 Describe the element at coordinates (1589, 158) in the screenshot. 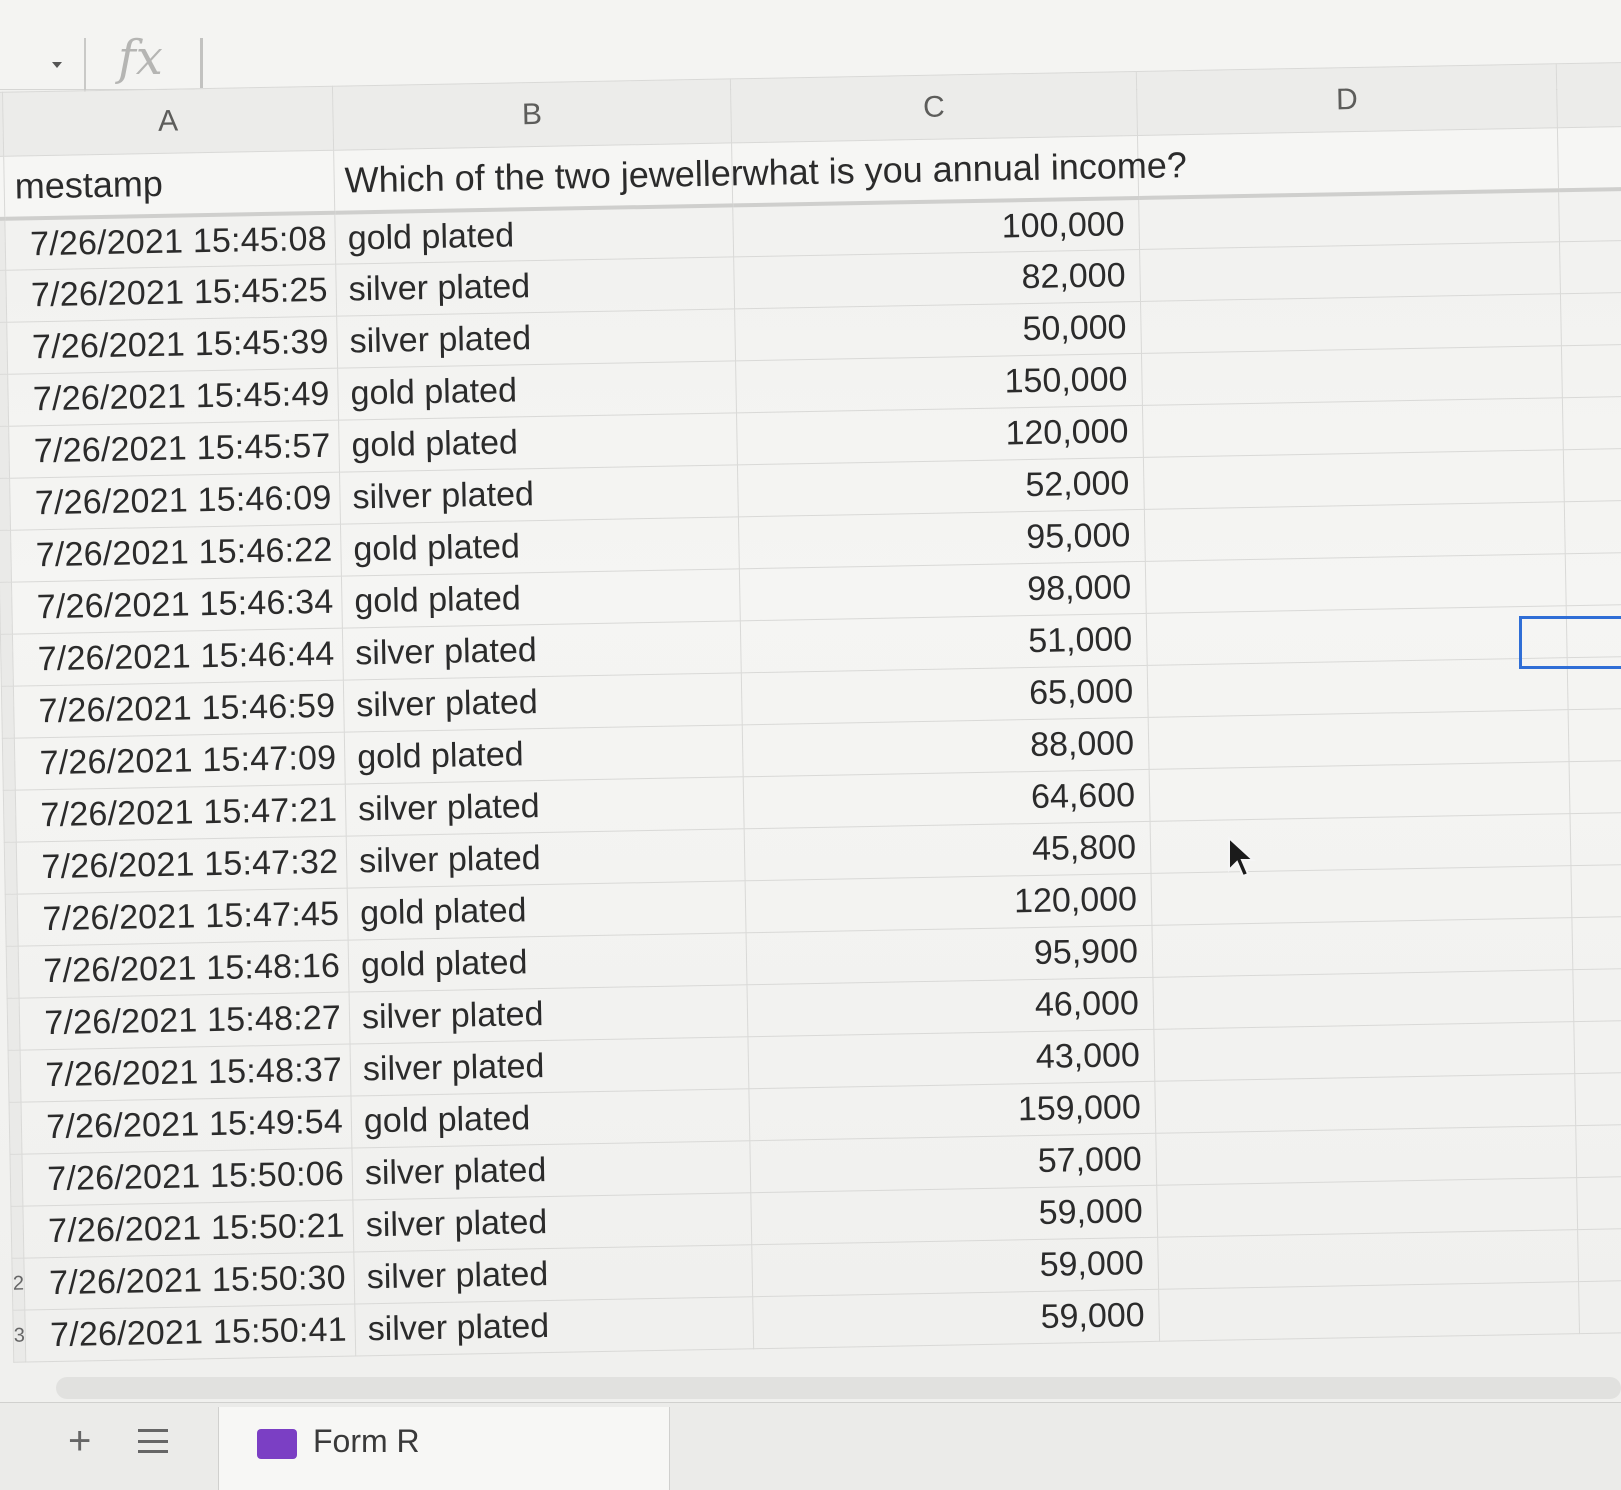

I see `cell-e1` at that location.